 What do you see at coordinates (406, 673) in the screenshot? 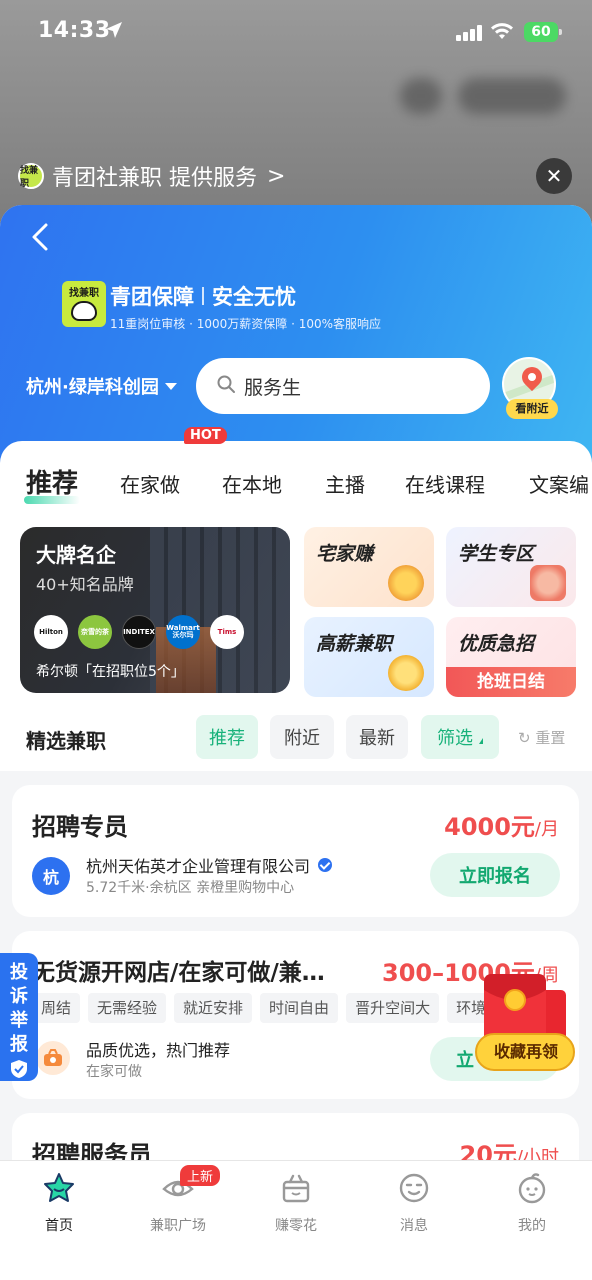
I see `coin-icon` at bounding box center [406, 673].